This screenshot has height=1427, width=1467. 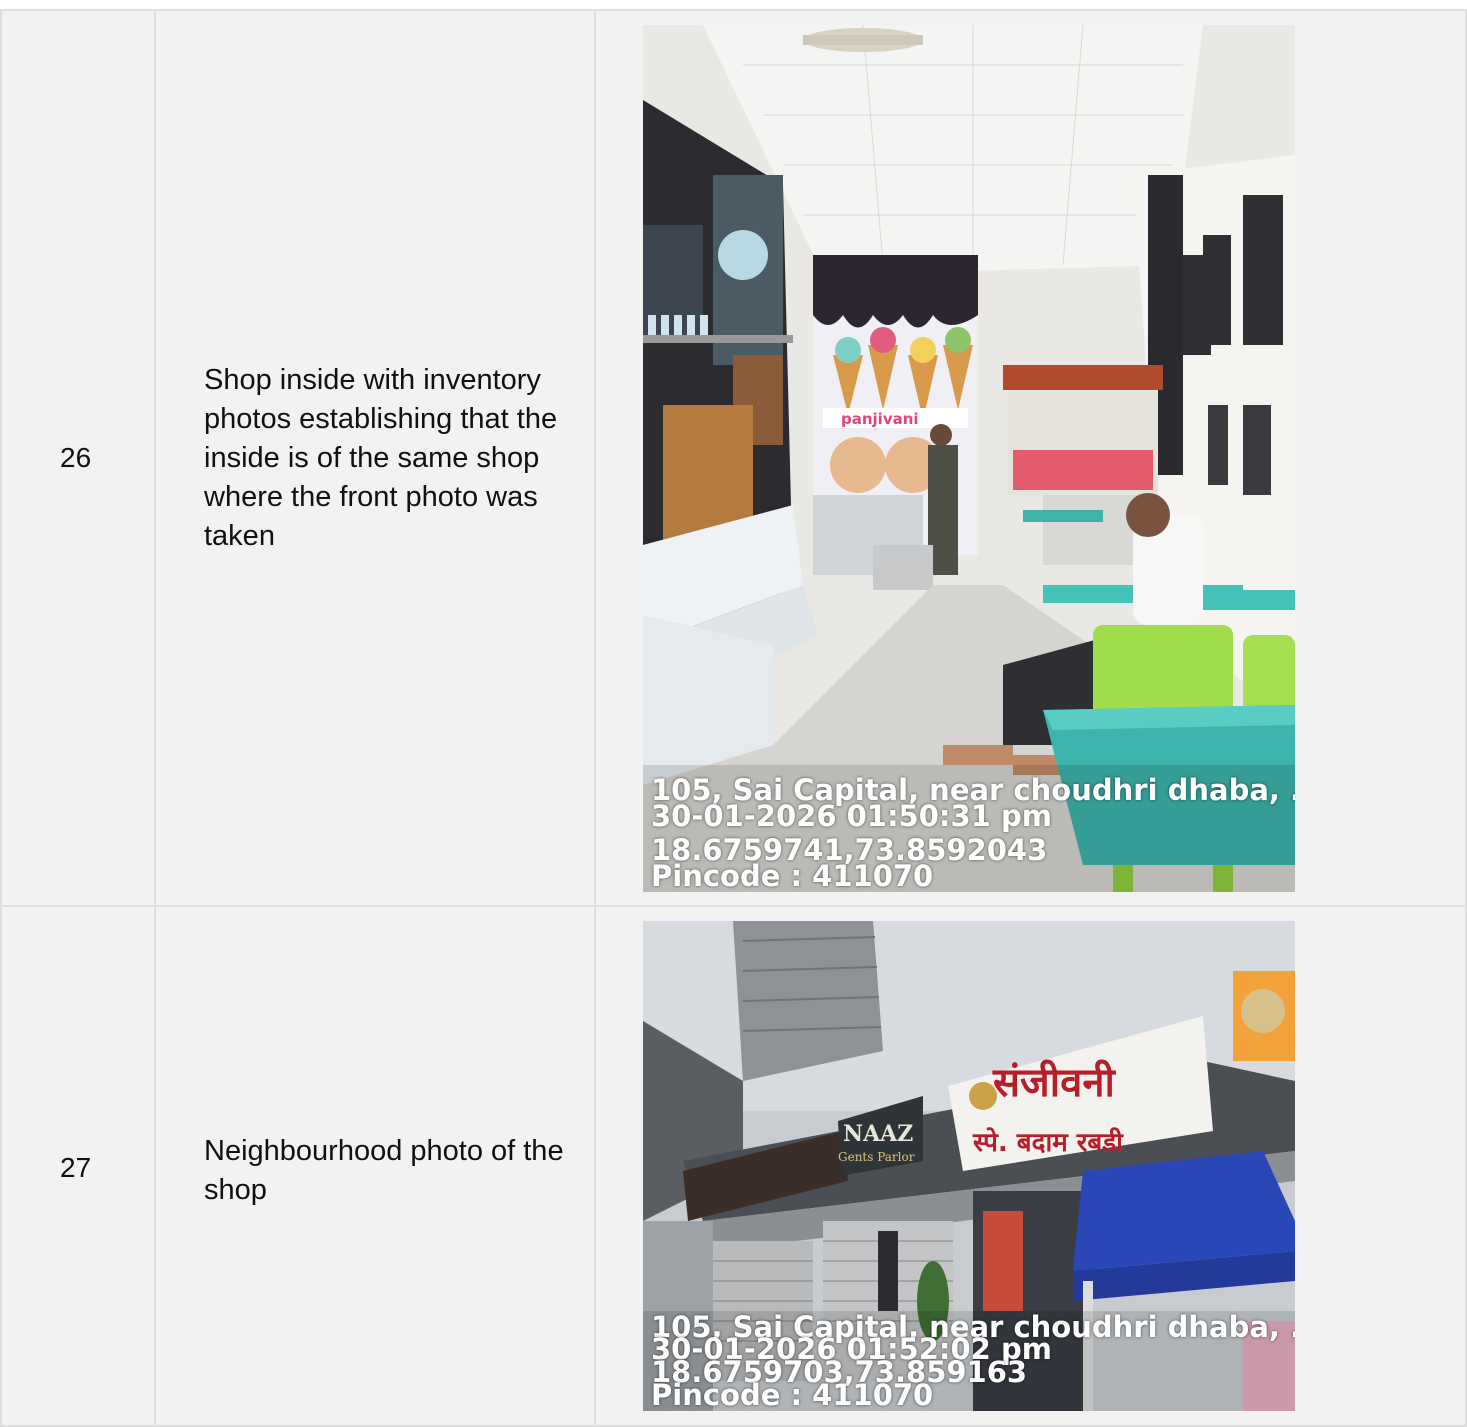 I want to click on description-cell: Neighbourhood photo of the shop, so click(x=375, y=1166).